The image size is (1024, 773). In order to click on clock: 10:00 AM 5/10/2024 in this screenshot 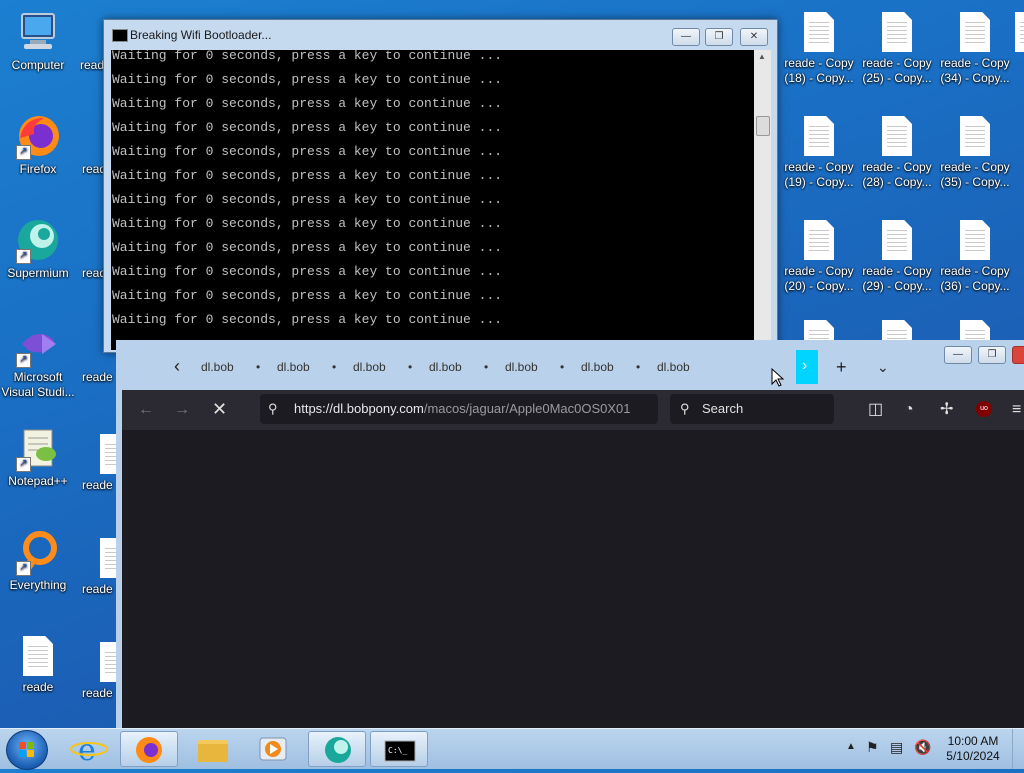, I will do `click(973, 749)`.